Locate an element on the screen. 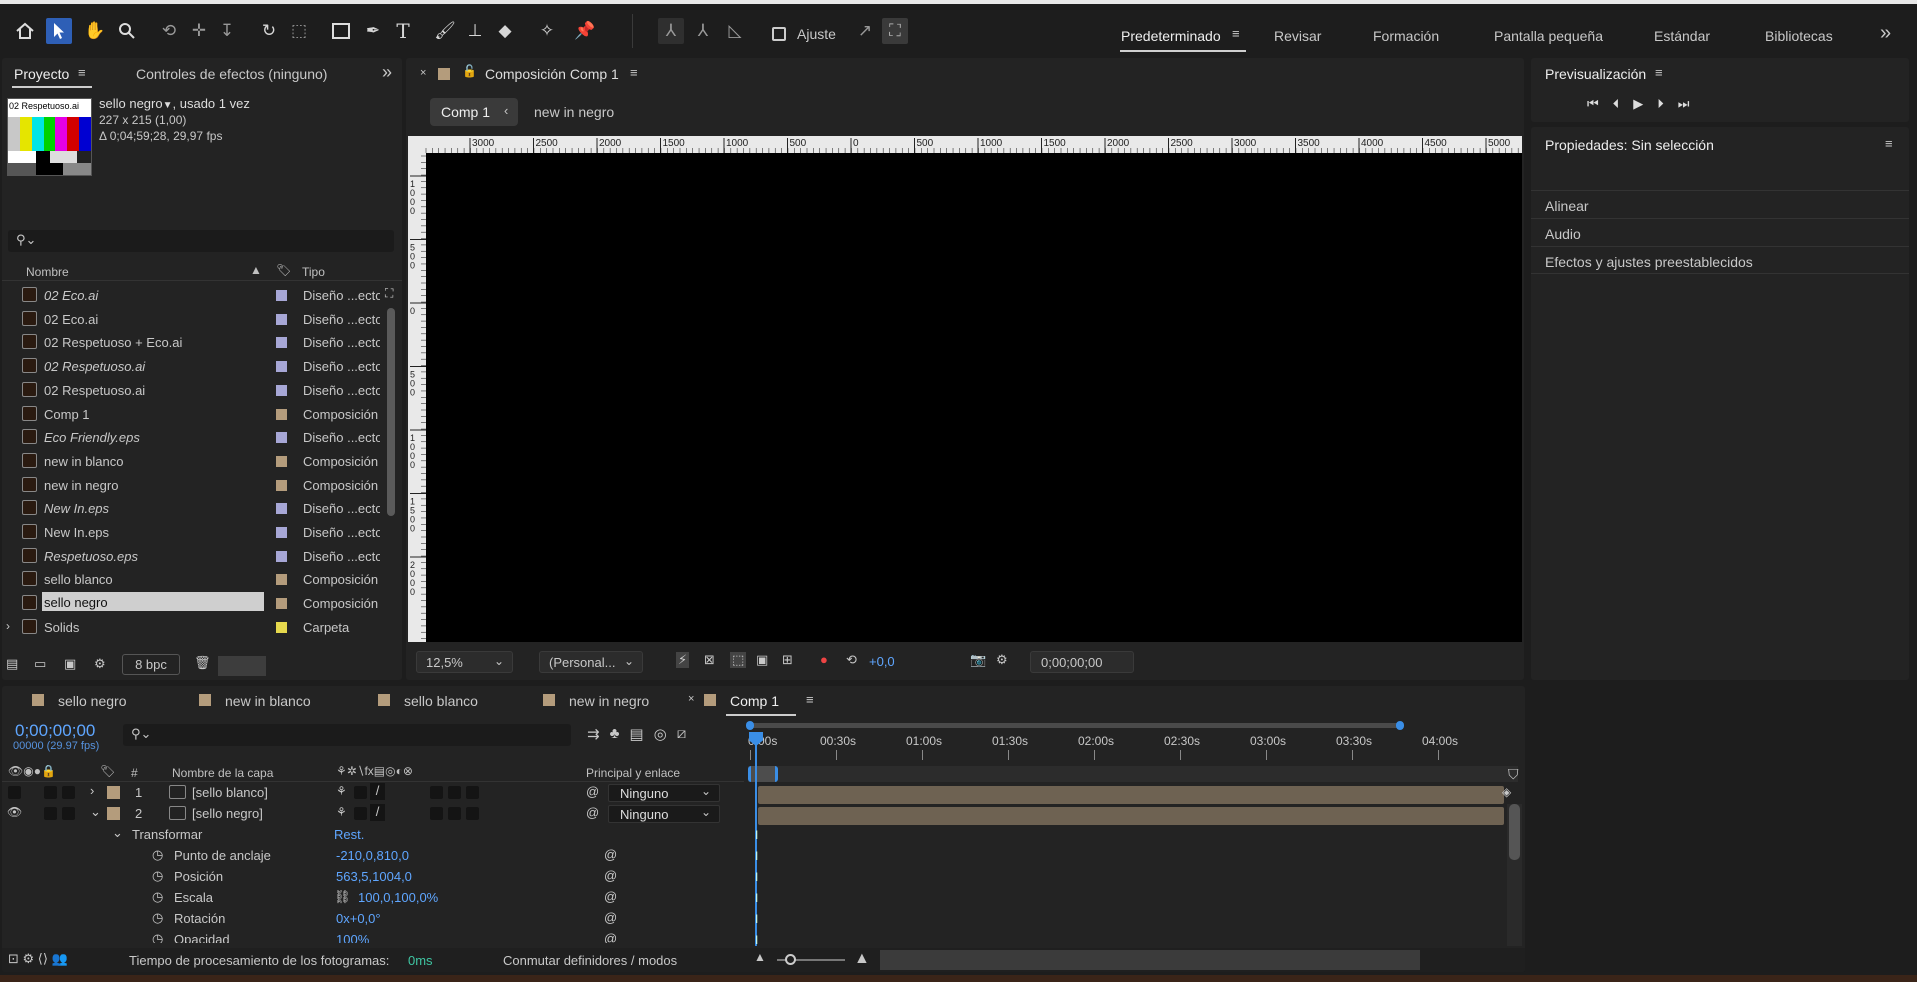  scroll-thumb is located at coordinates (391, 412).